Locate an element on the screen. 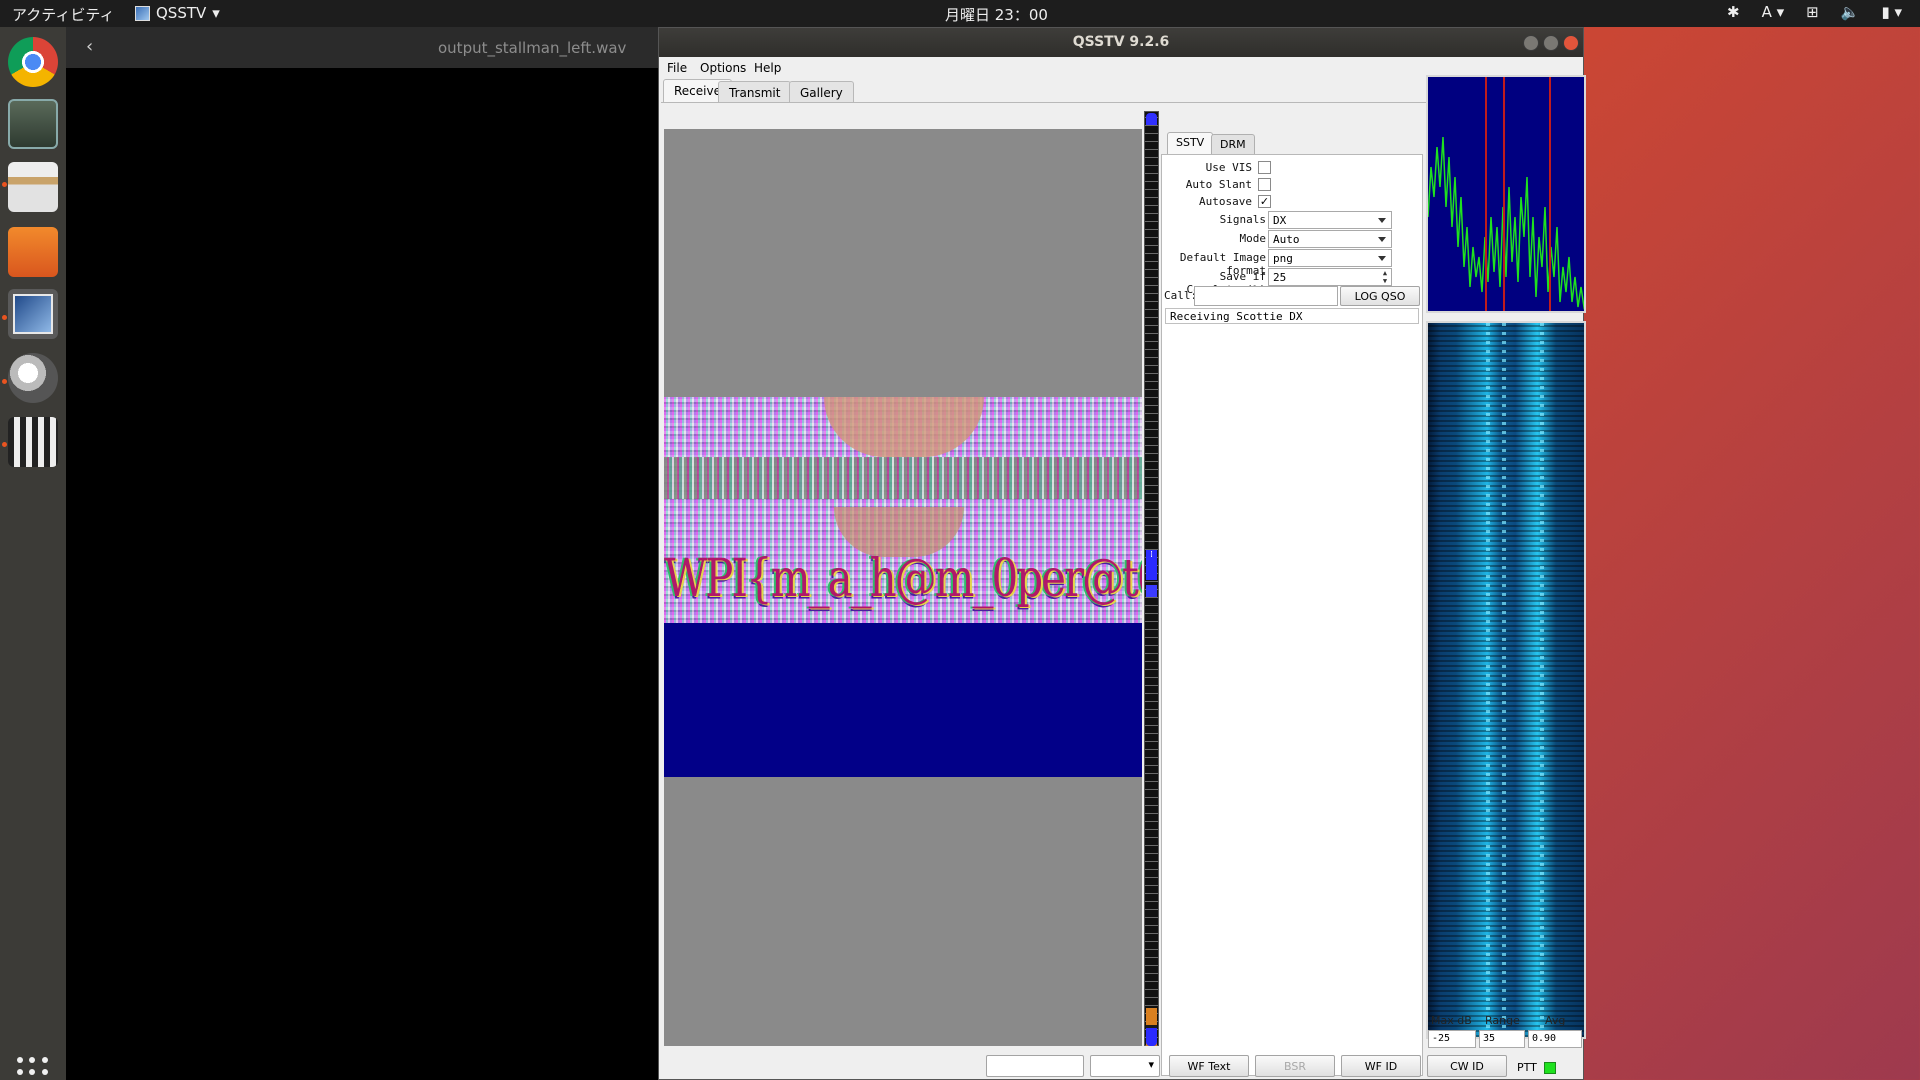 This screenshot has width=1920, height=1080. input-method-label: A is located at coordinates (1766, 12).